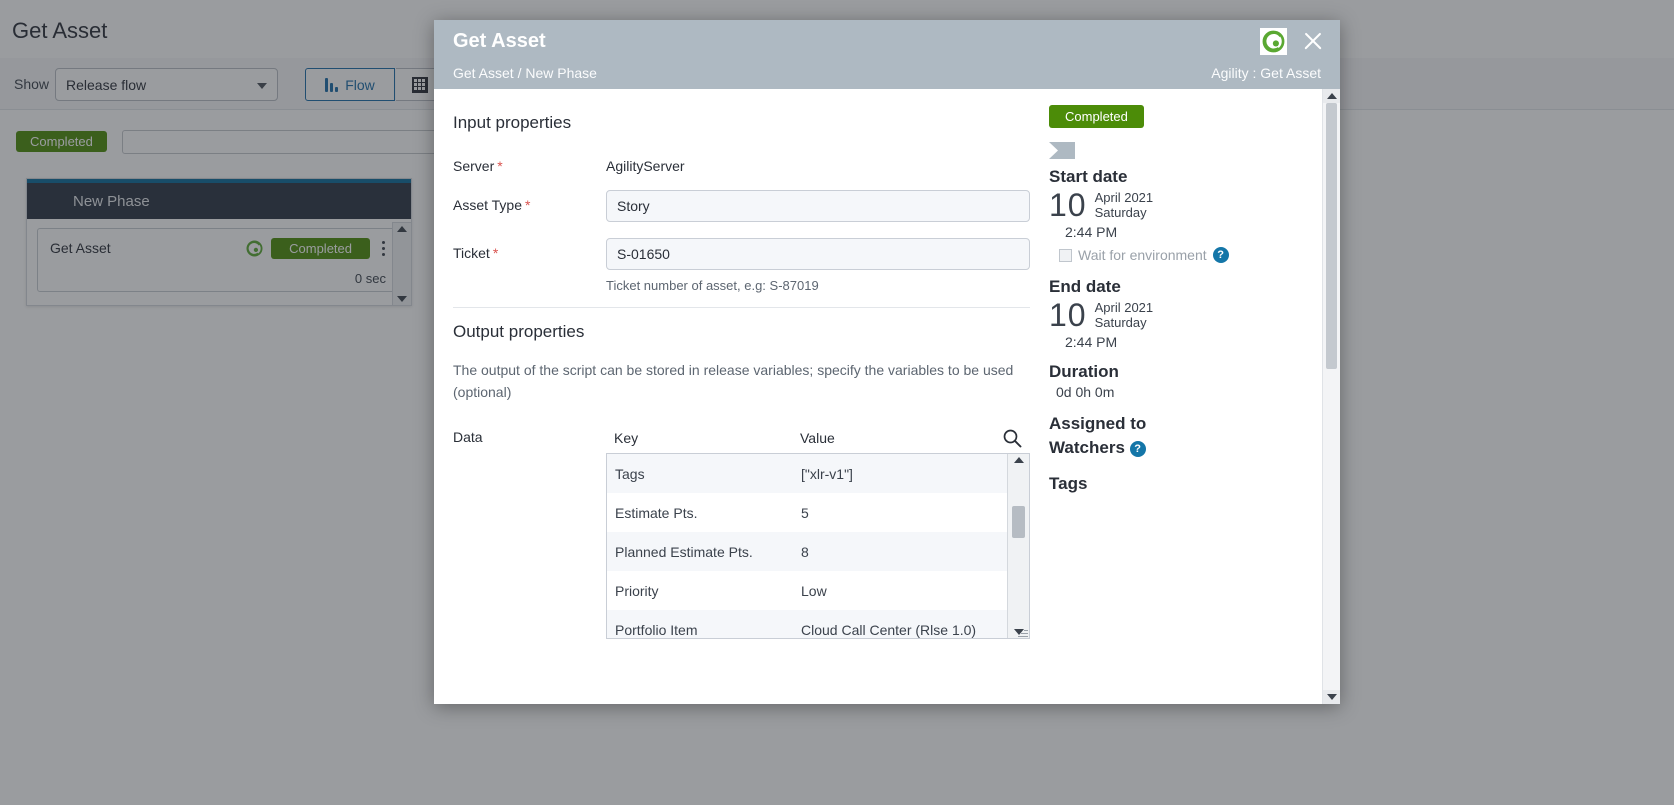 The width and height of the screenshot is (1674, 805). What do you see at coordinates (499, 41) in the screenshot?
I see `modal-title: Get Asset` at bounding box center [499, 41].